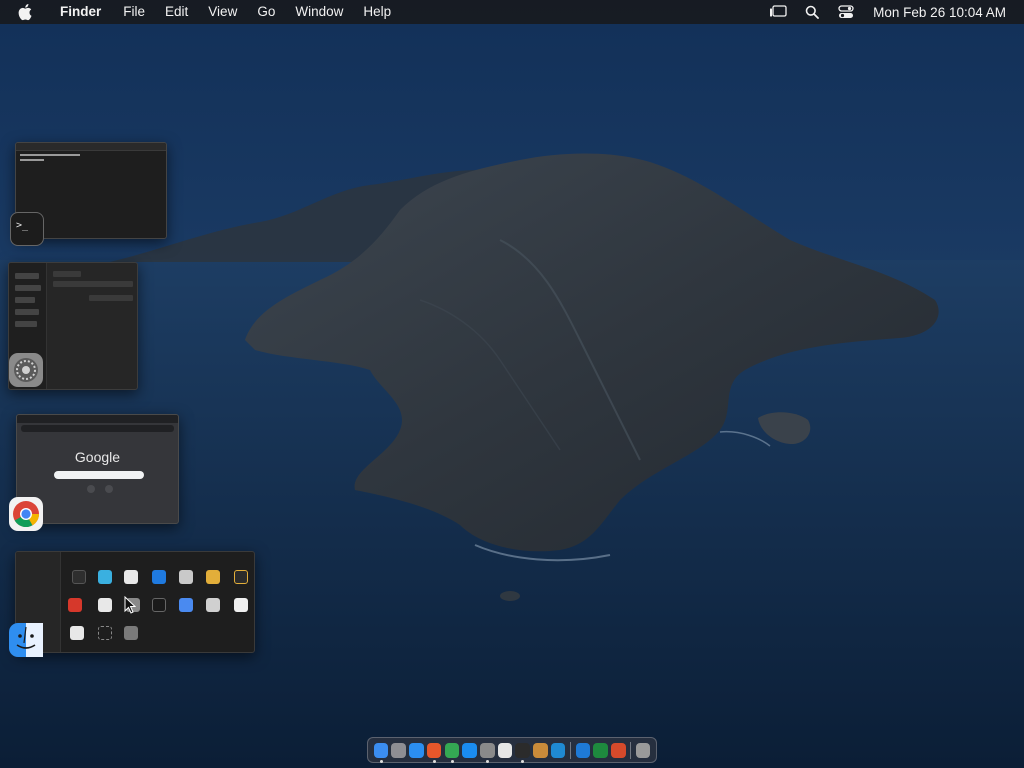 Image resolution: width=1024 pixels, height=768 pixels. Describe the element at coordinates (643, 750) in the screenshot. I see `trash-icon` at that location.